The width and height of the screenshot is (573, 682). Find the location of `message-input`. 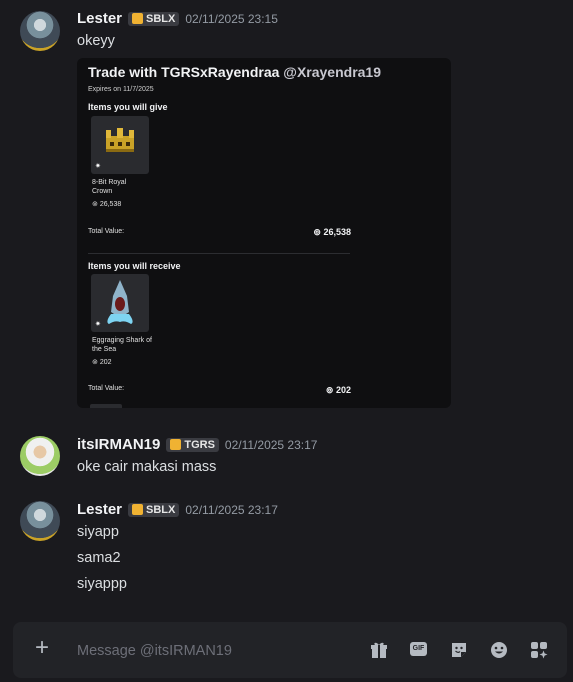

message-input is located at coordinates (217, 651).